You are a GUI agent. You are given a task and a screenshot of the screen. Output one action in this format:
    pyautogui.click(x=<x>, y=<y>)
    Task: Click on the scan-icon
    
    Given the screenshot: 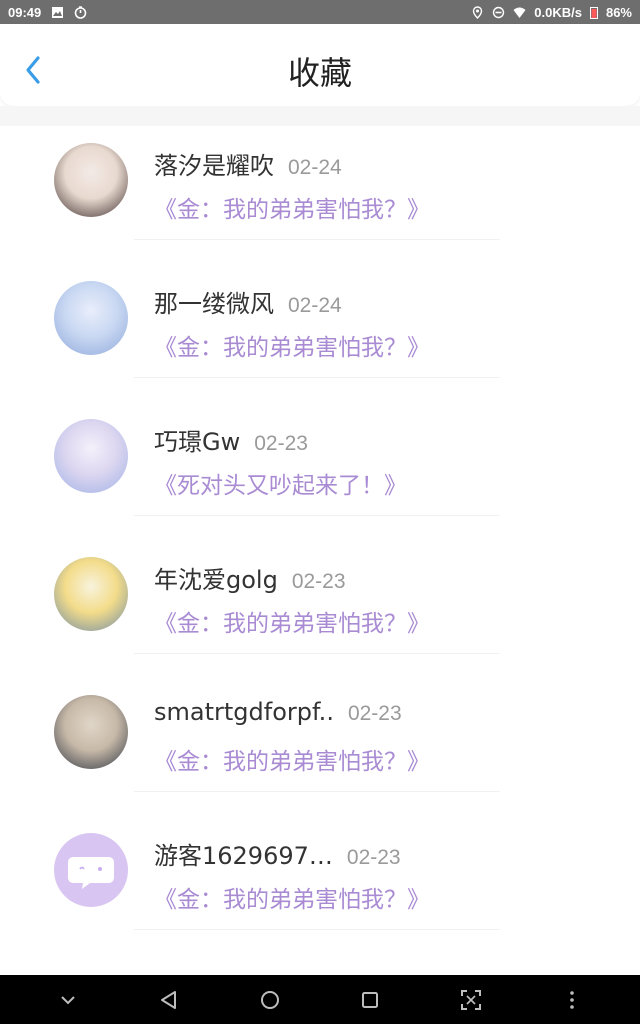 What is the action you would take?
    pyautogui.click(x=471, y=1000)
    